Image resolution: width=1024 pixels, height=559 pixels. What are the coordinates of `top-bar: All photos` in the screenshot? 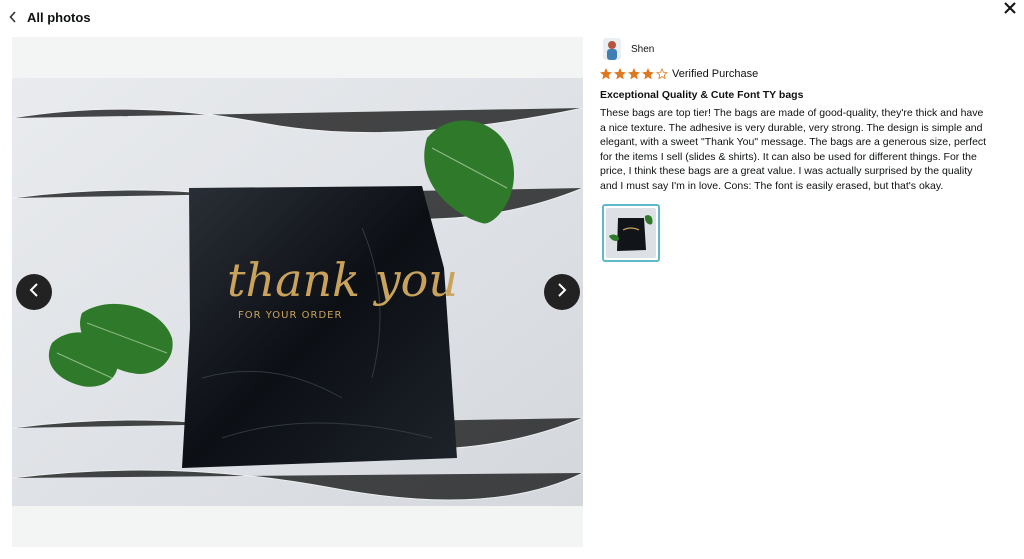 It's located at (512, 17).